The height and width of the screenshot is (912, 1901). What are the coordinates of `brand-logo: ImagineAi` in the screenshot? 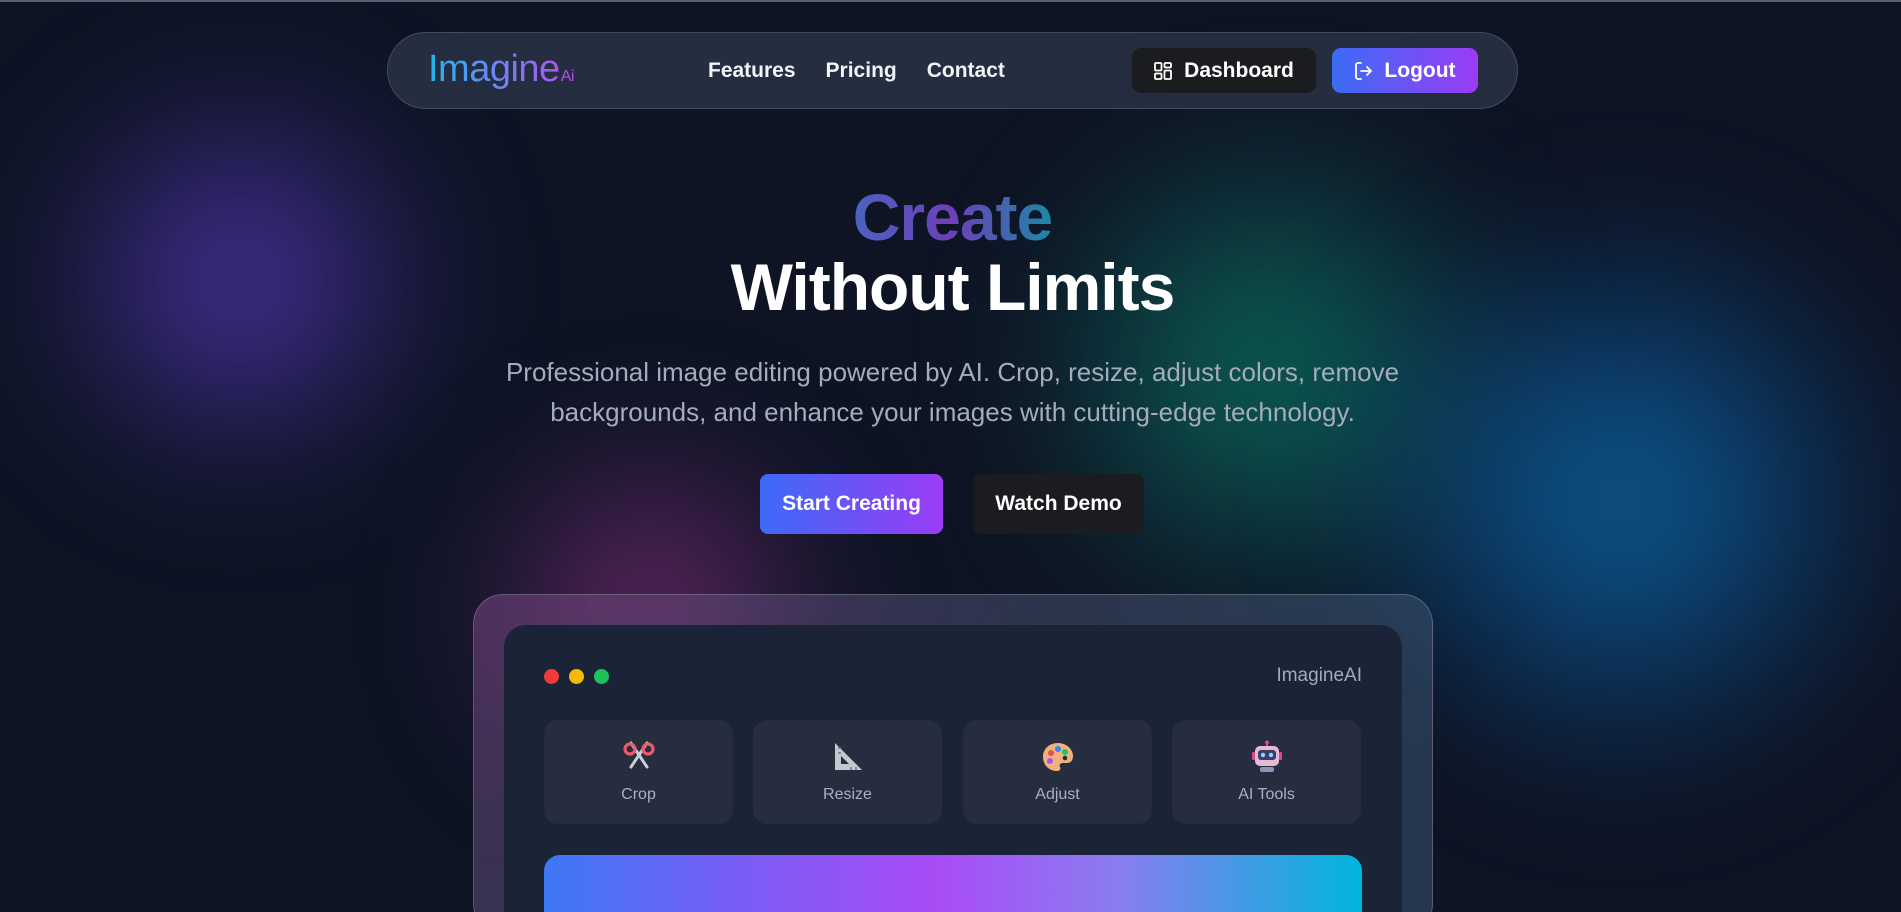 It's located at (501, 73).